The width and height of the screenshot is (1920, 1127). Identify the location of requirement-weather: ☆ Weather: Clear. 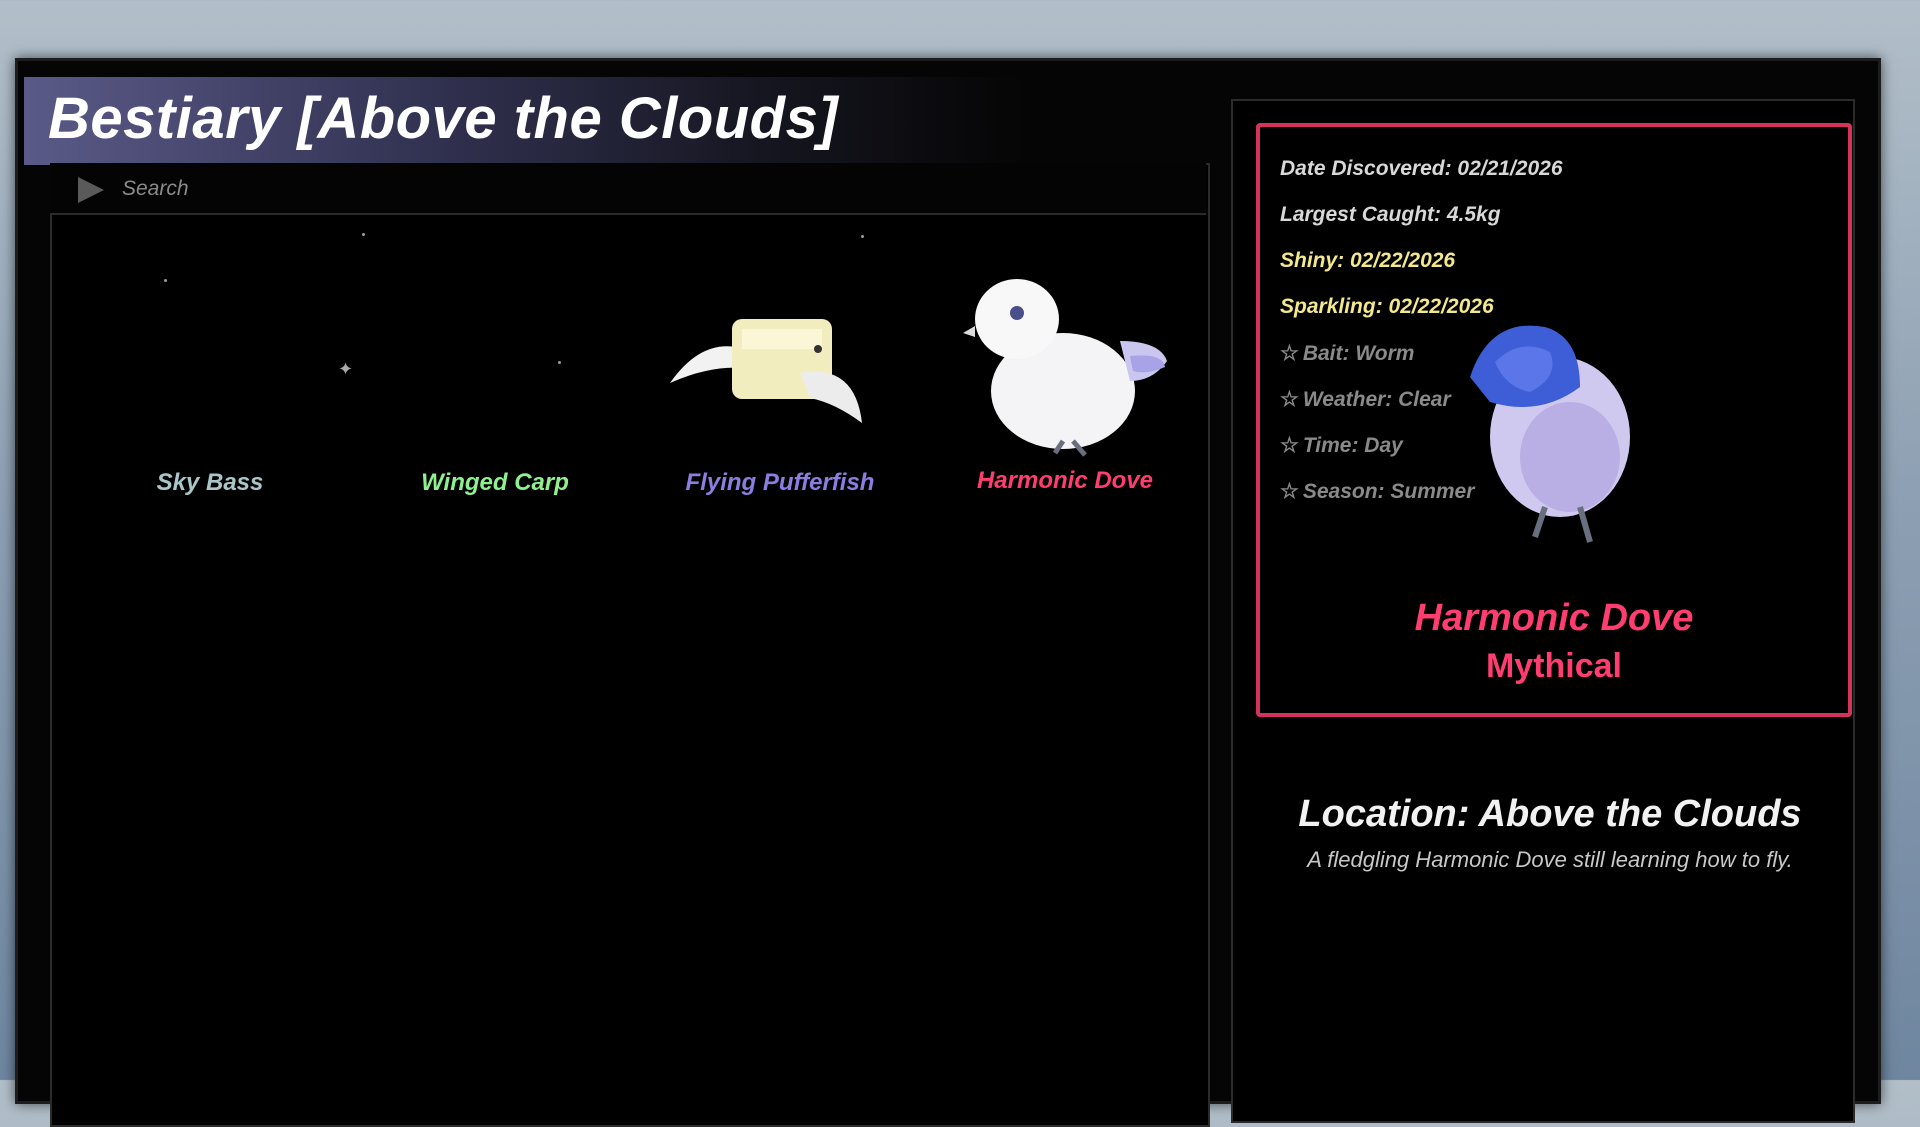
(1365, 399).